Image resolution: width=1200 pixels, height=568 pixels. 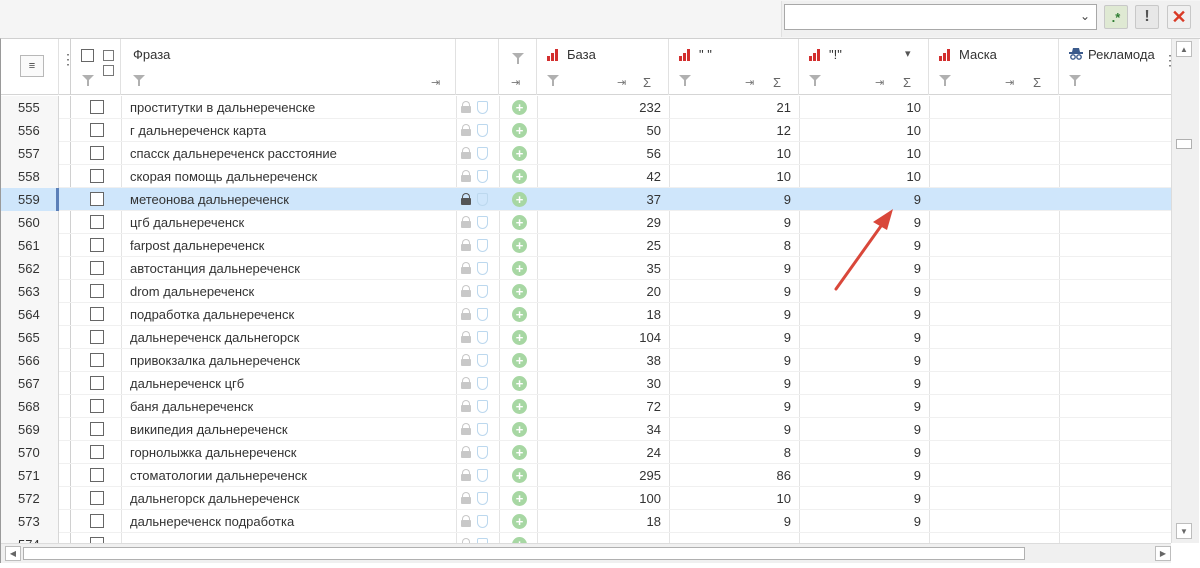 I want to click on table-row: 561 farpost дальнереченск +25 8 9, so click(x=586, y=245).